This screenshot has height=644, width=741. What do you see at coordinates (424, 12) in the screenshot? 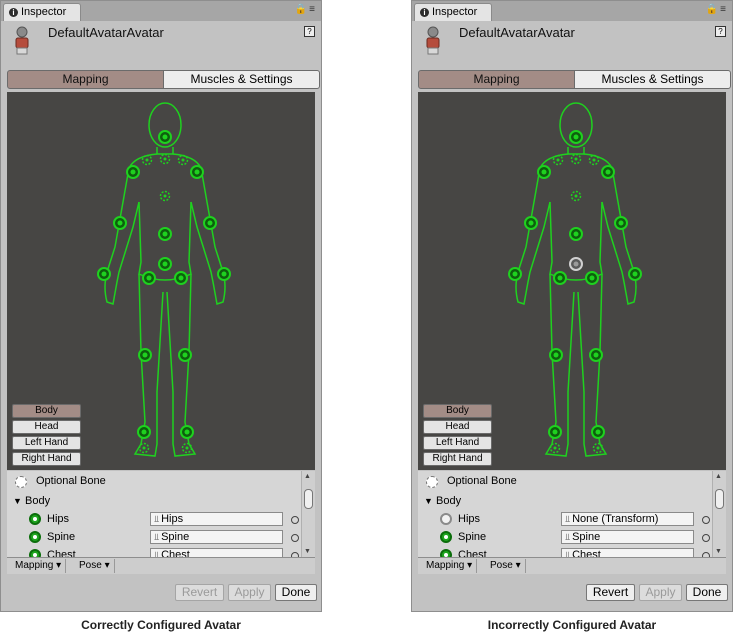
I see `info-icon: i` at bounding box center [424, 12].